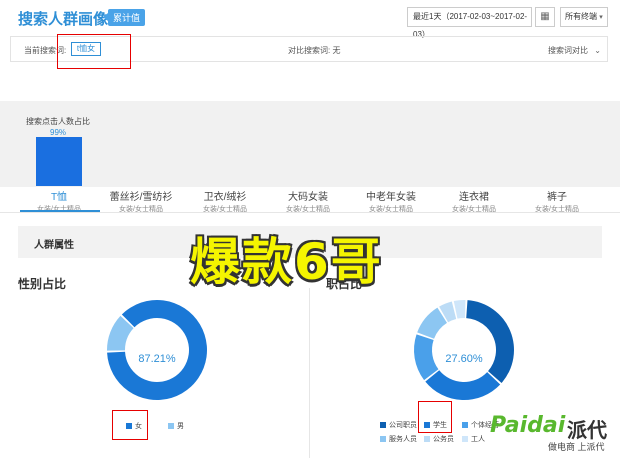 Image resolution: width=620 pixels, height=460 pixels. What do you see at coordinates (225, 197) in the screenshot?
I see `tab-label: 卫衣/绒衫` at bounding box center [225, 197].